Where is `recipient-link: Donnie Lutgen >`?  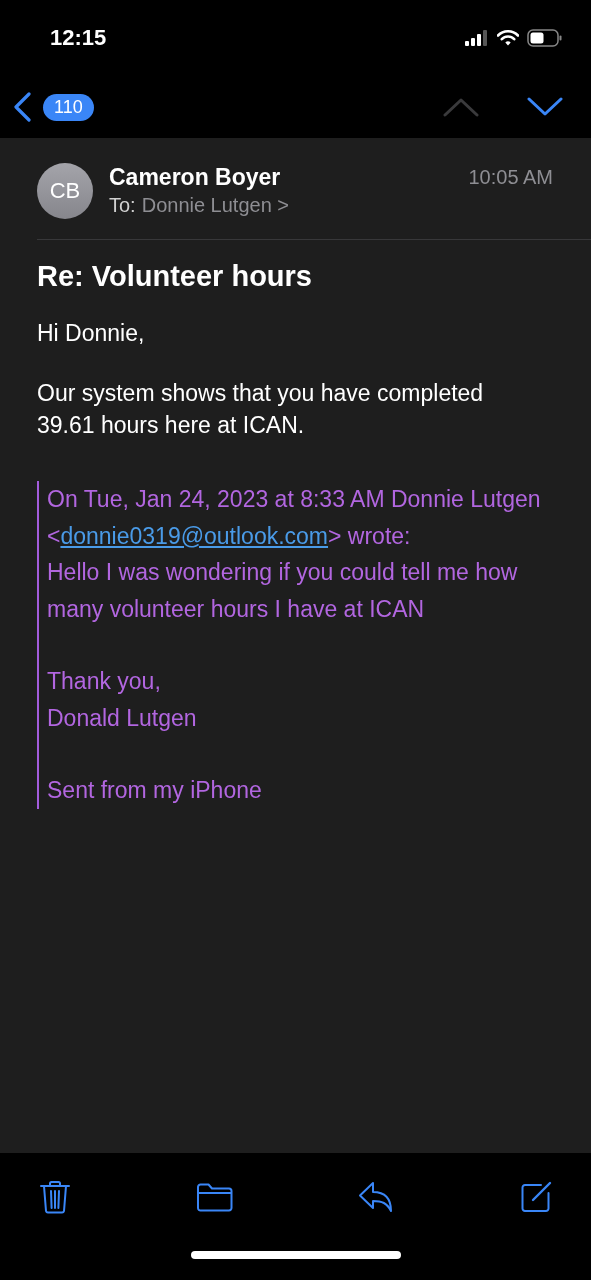
recipient-link: Donnie Lutgen > is located at coordinates (215, 205).